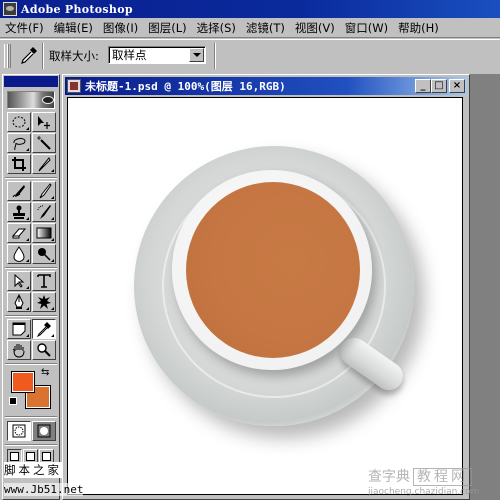 The image size is (500, 500). Describe the element at coordinates (315, 28) in the screenshot. I see `menu-view: 视图(V)` at that location.